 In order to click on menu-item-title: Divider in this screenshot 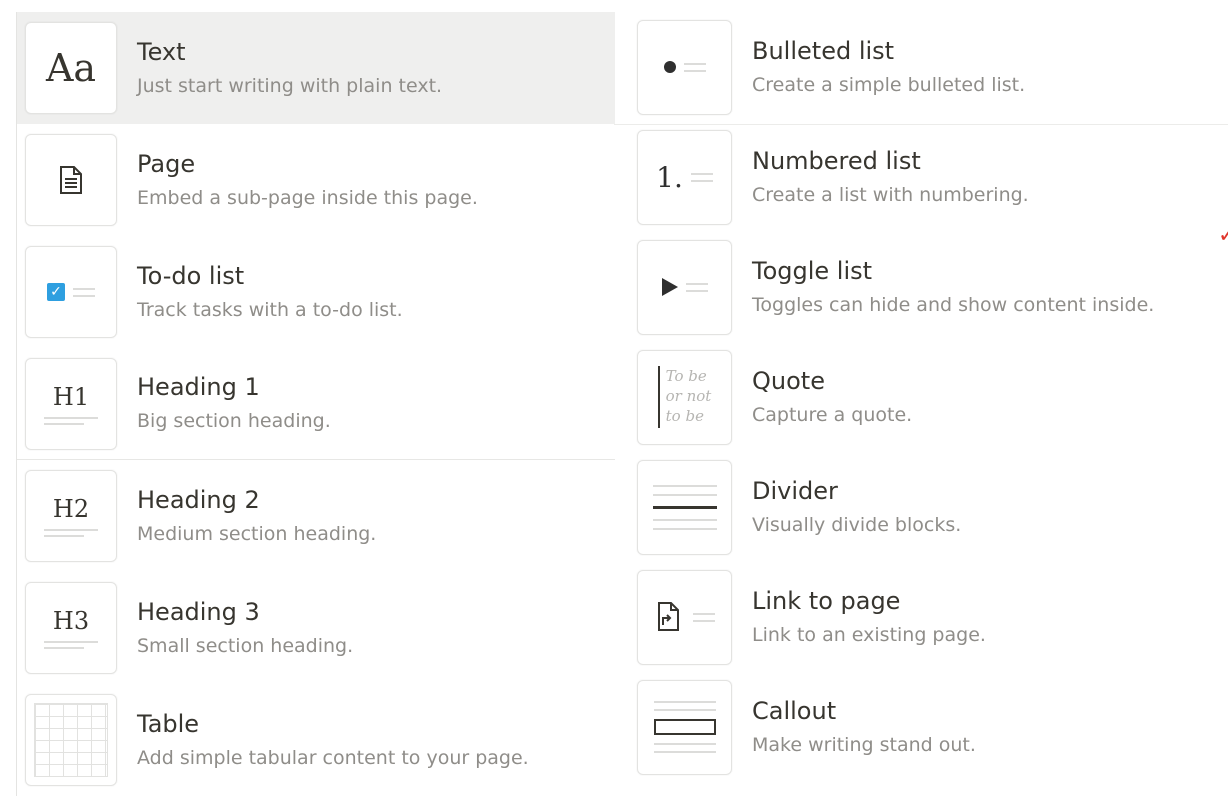, I will do `click(795, 490)`.